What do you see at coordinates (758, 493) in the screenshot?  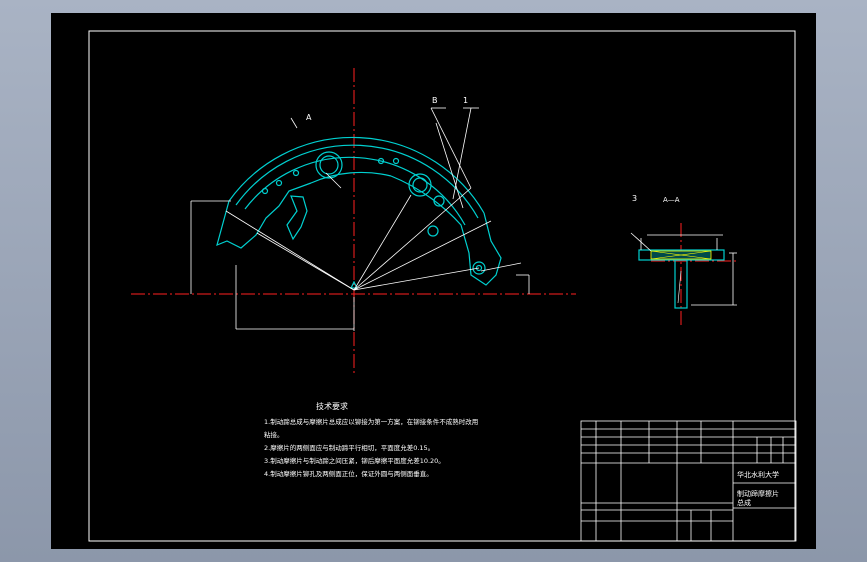 I see `title-part-name: 制动蹄摩擦片` at bounding box center [758, 493].